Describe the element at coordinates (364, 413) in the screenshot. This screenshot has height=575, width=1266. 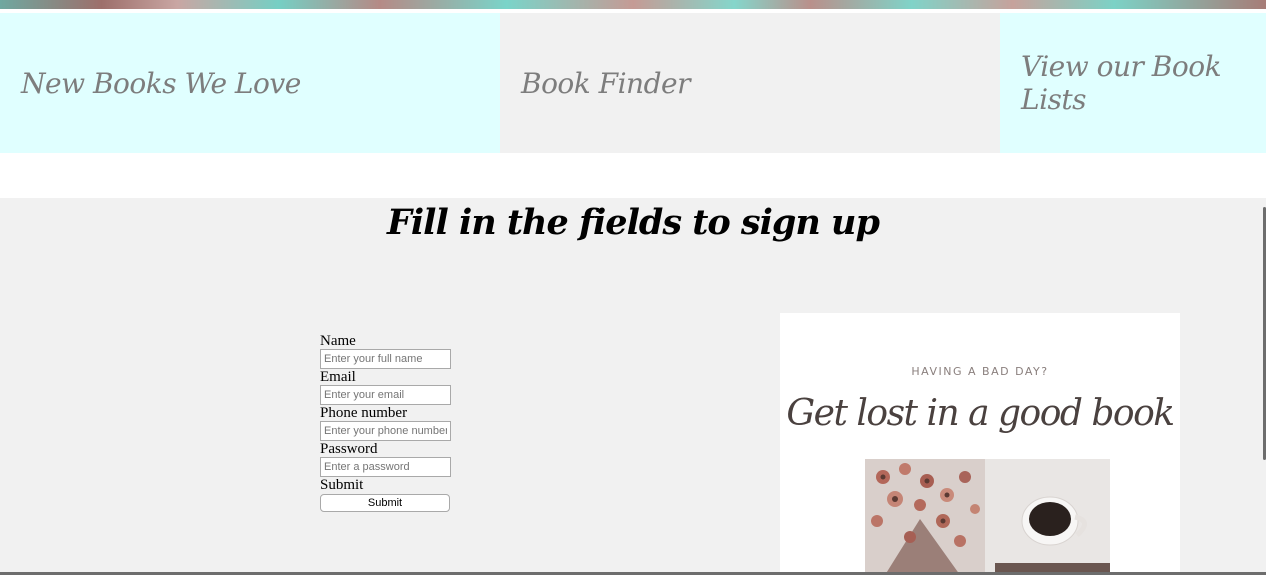
I see `phone-label: Phone number` at that location.